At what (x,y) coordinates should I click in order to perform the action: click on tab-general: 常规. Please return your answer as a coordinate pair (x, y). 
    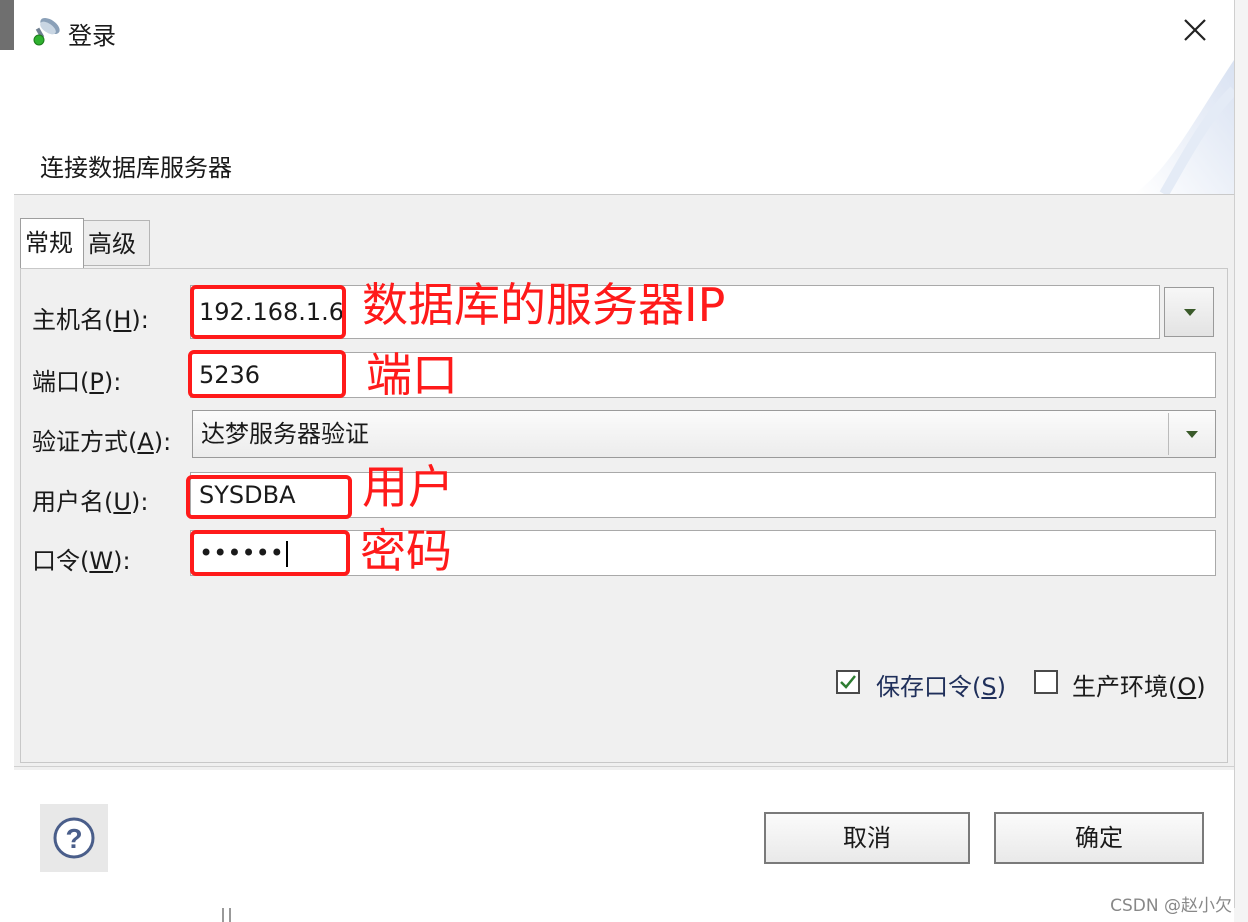
    Looking at the image, I should click on (52, 243).